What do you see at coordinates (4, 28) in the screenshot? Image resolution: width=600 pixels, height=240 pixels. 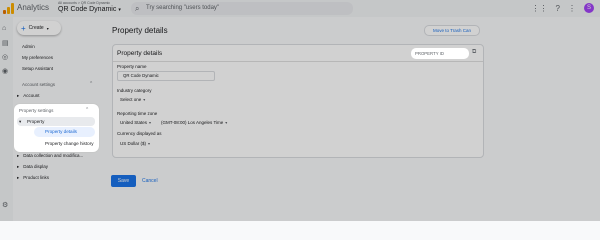 I see `home-icon: ⌂` at bounding box center [4, 28].